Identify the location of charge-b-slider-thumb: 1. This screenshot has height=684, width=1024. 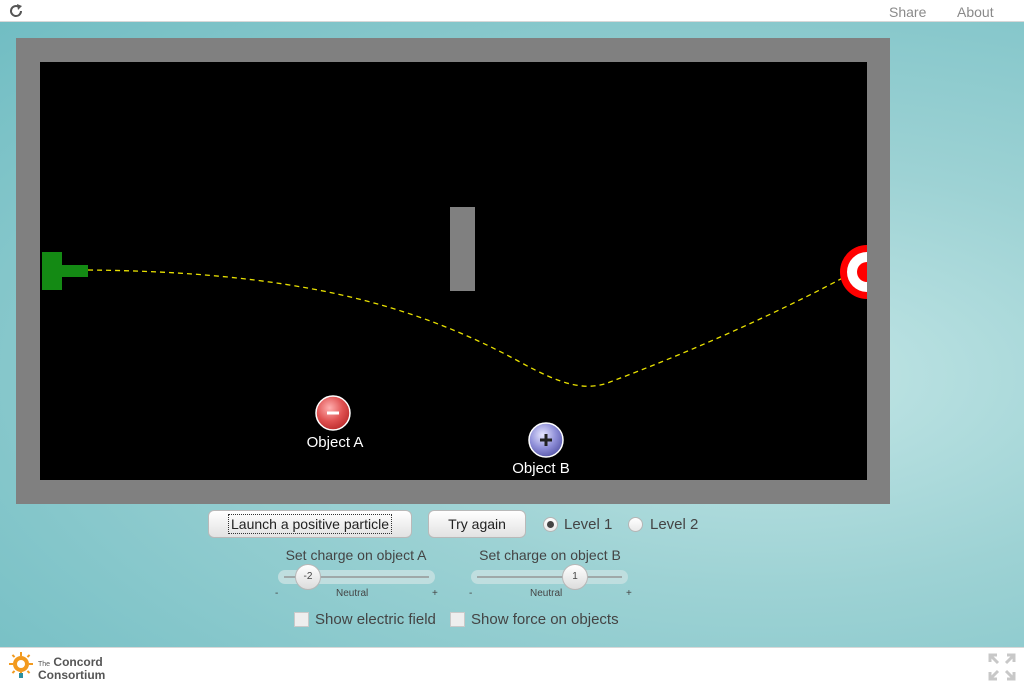
(575, 577).